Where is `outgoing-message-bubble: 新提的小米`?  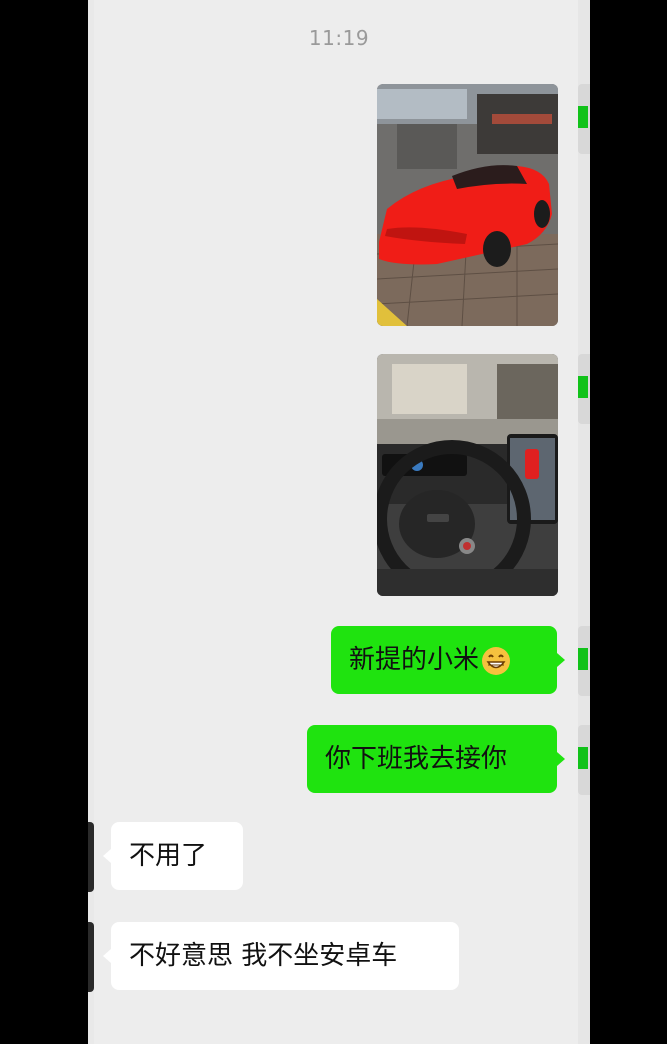
outgoing-message-bubble: 新提的小米 is located at coordinates (444, 660).